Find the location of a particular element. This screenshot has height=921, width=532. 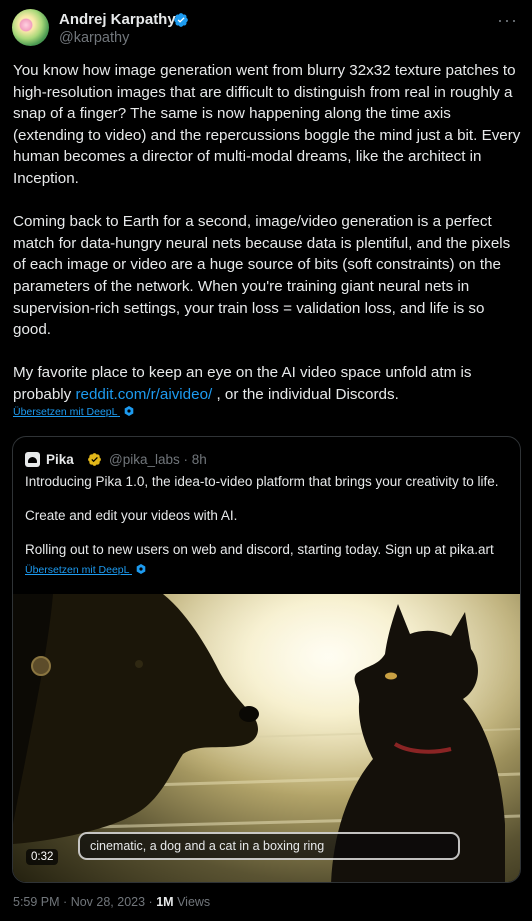

tweet-text-fragment: , or the individual Discords. is located at coordinates (305, 394).